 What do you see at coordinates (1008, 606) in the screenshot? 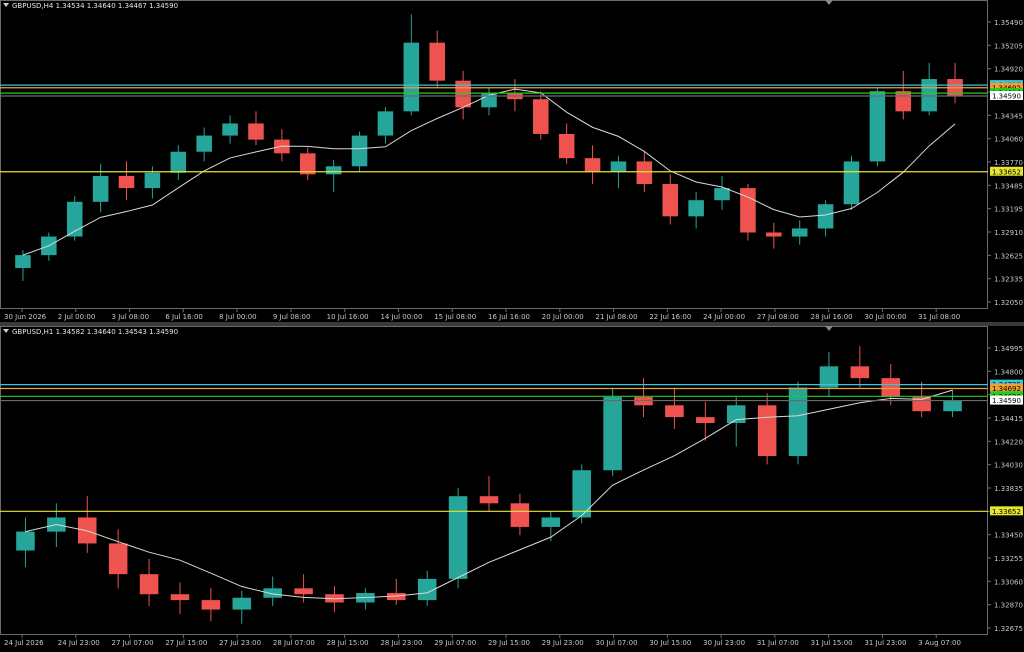
I see `y-tick-label: 1.32870` at bounding box center [1008, 606].